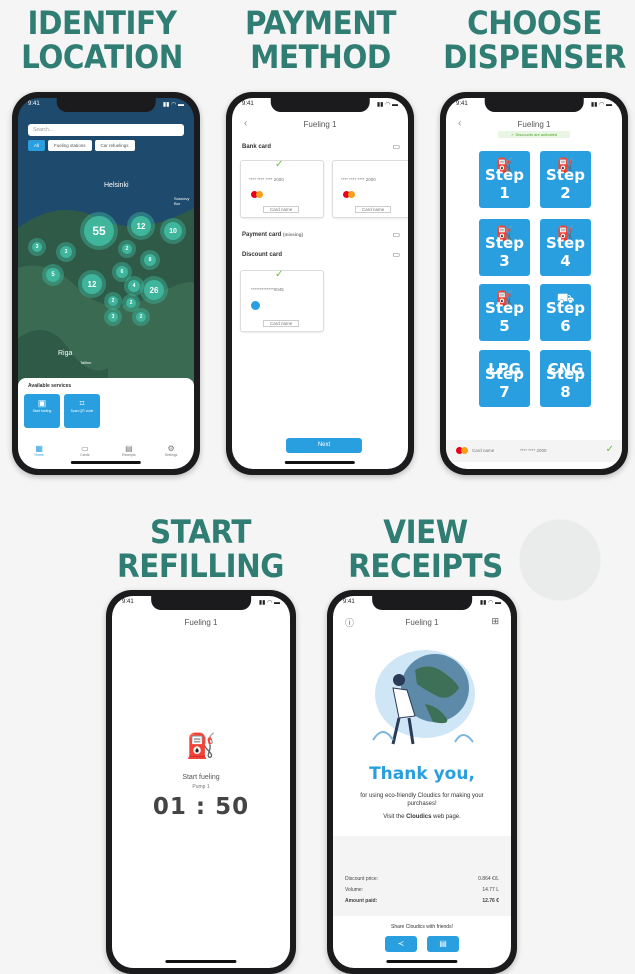  What do you see at coordinates (262, 255) in the screenshot?
I see `discount-card-label: Discount card` at bounding box center [262, 255].